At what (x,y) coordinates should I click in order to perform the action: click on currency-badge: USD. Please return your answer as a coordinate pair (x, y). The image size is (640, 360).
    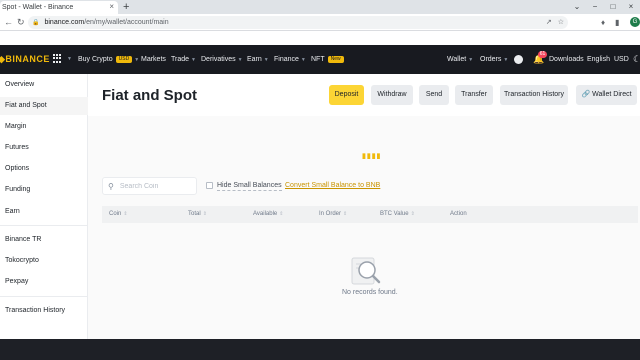
    Looking at the image, I should click on (124, 59).